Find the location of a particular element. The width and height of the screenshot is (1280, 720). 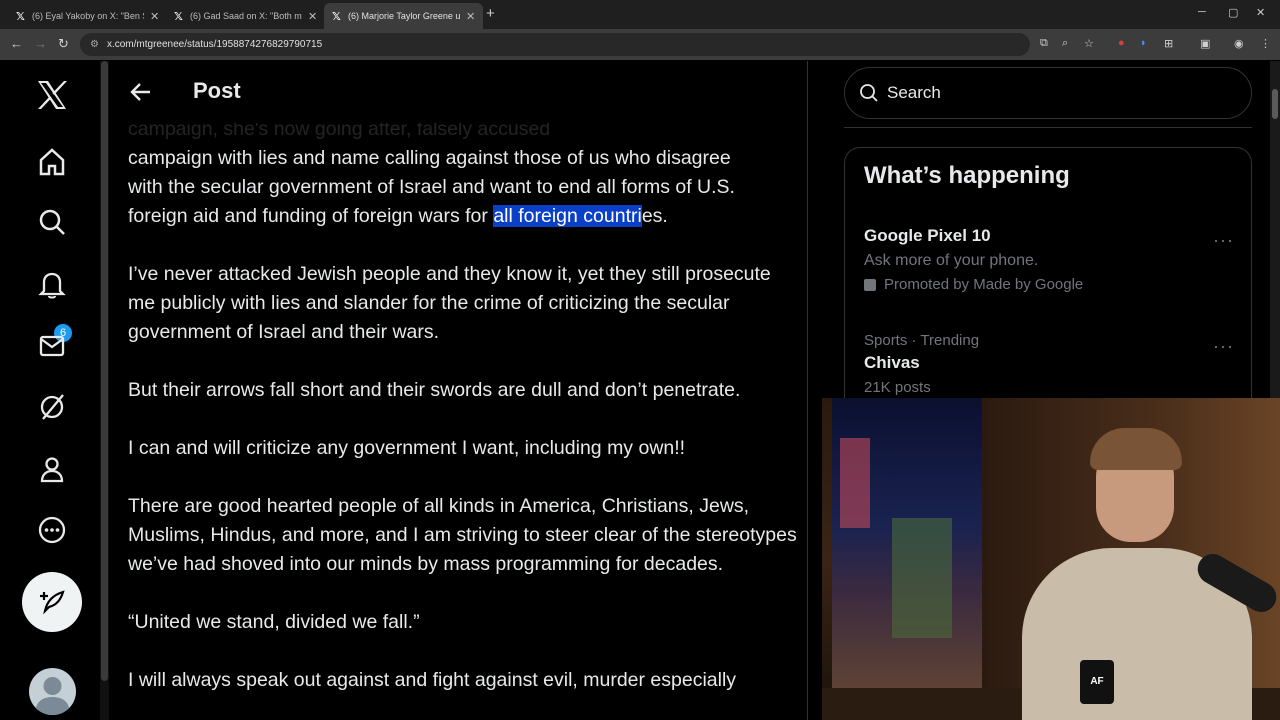

search-input: Search is located at coordinates (1048, 93).